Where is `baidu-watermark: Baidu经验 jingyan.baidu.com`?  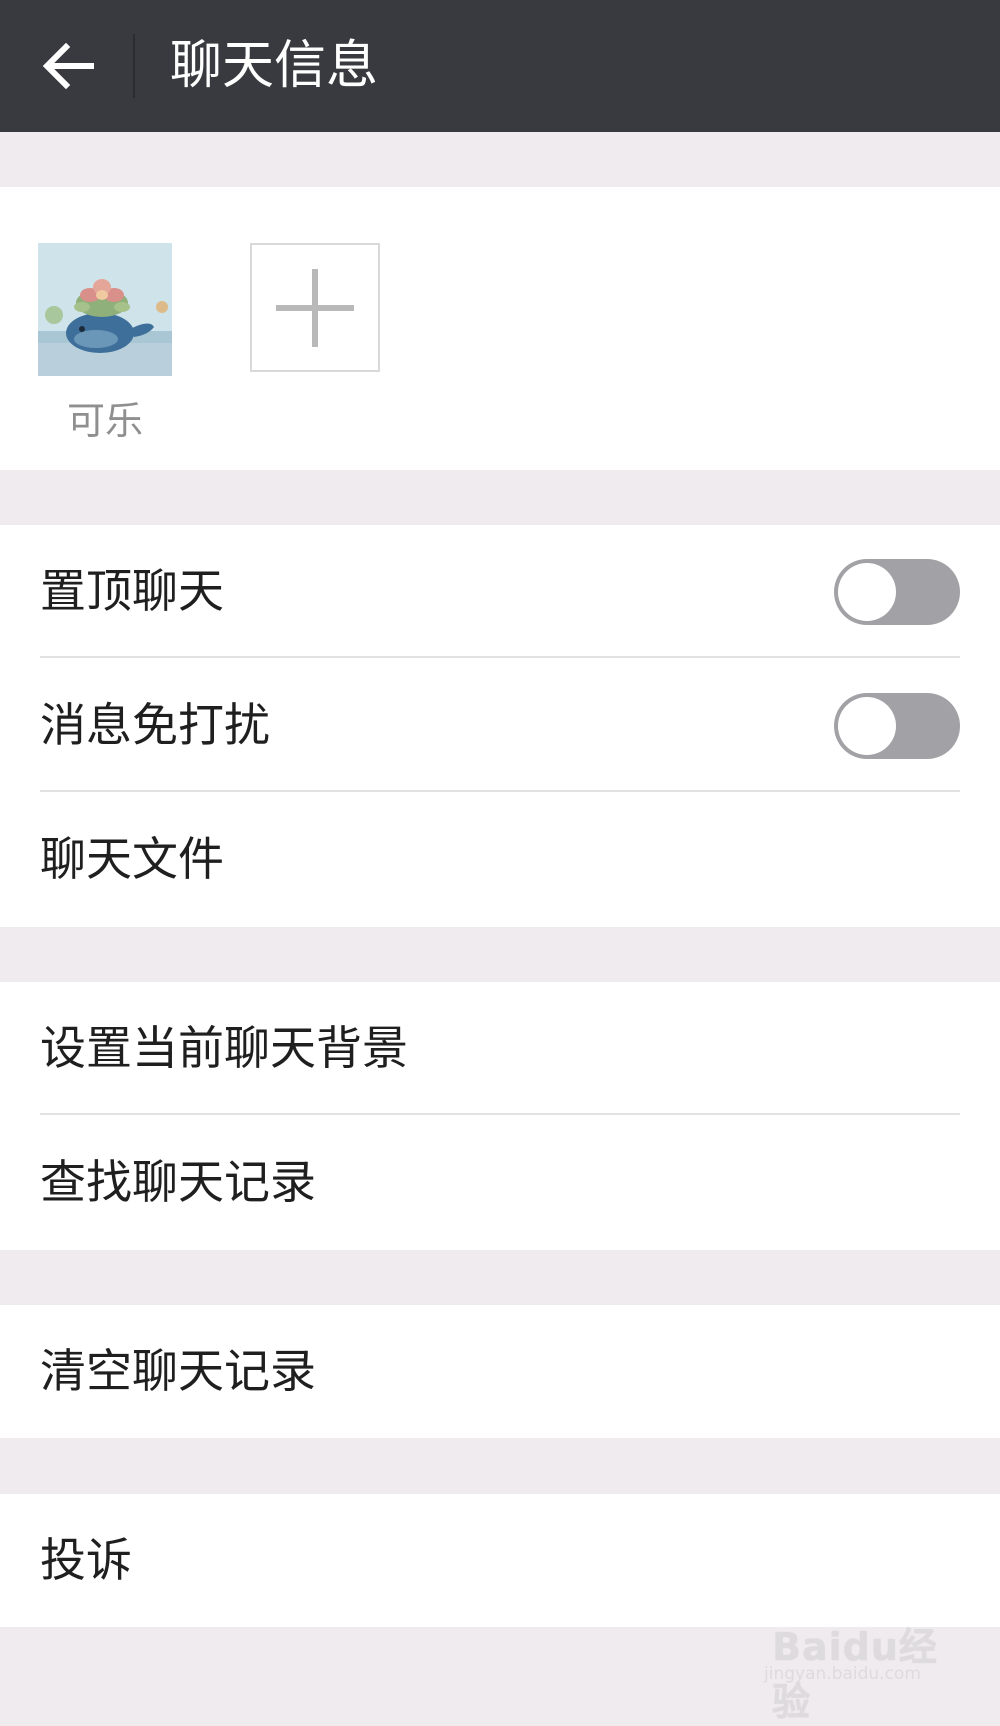 baidu-watermark: Baidu经验 jingyan.baidu.com is located at coordinates (849, 1661).